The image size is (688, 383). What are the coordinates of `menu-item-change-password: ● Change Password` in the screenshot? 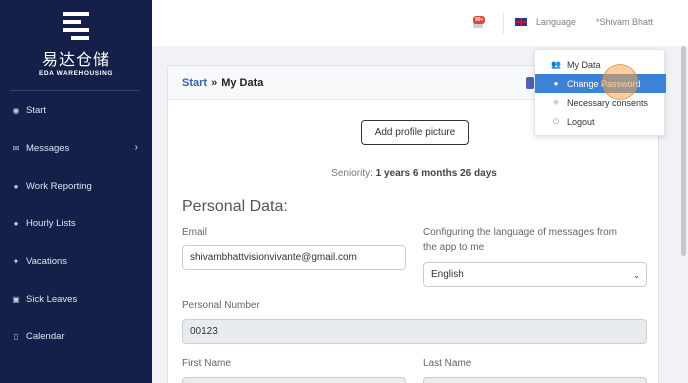 It's located at (600, 83).